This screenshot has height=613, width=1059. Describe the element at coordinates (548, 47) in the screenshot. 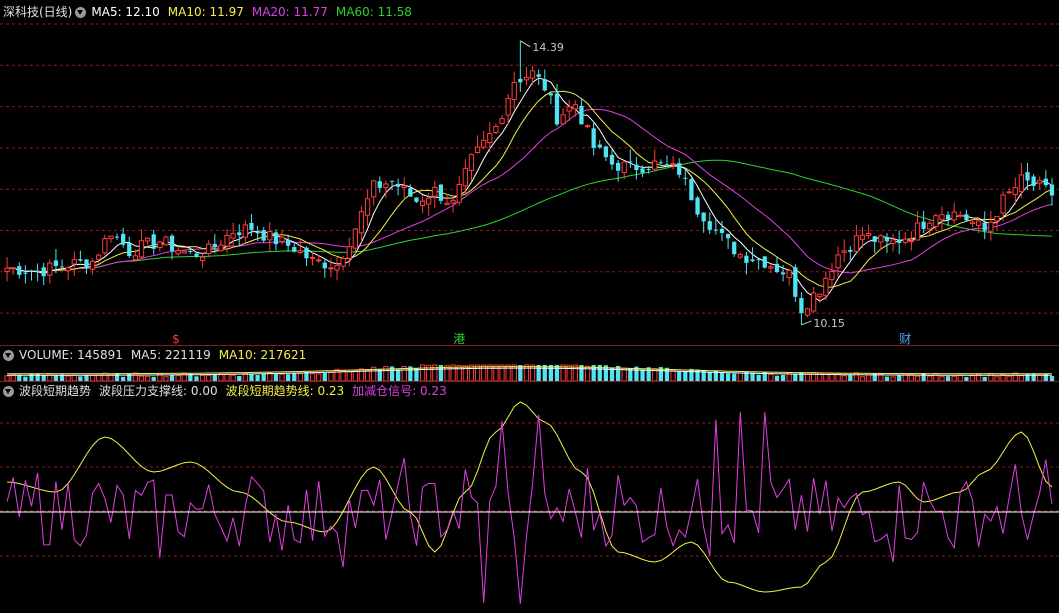

I see `high-price-label: 14.39` at that location.